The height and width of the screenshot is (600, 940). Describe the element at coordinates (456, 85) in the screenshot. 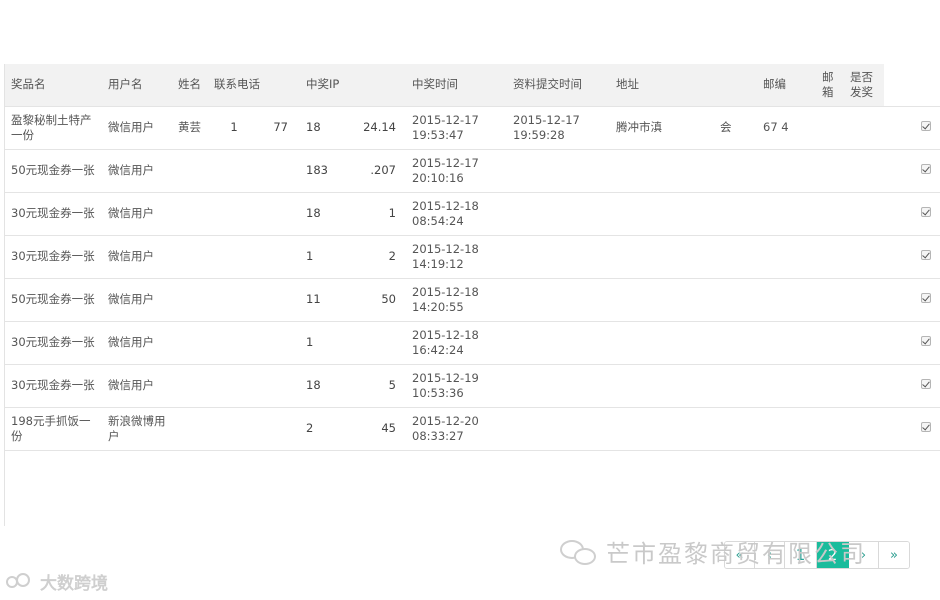

I see `col-header-win-time: 中奖时间` at that location.